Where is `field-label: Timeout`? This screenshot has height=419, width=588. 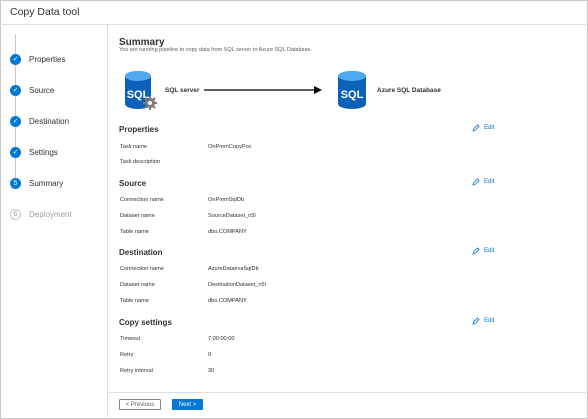 field-label: Timeout is located at coordinates (130, 339).